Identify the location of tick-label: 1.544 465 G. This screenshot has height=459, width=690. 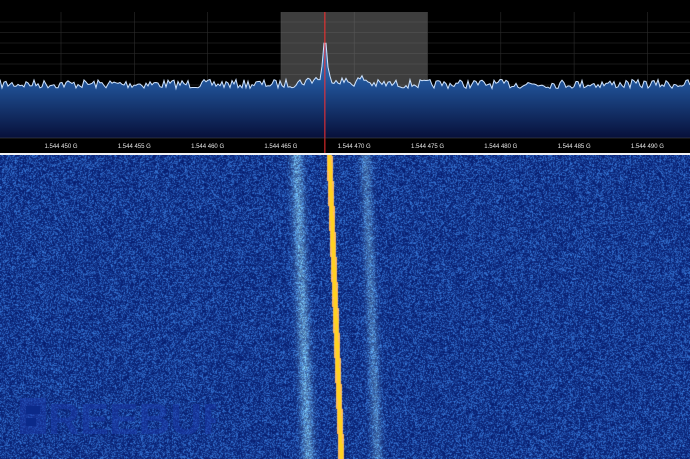
(280, 147).